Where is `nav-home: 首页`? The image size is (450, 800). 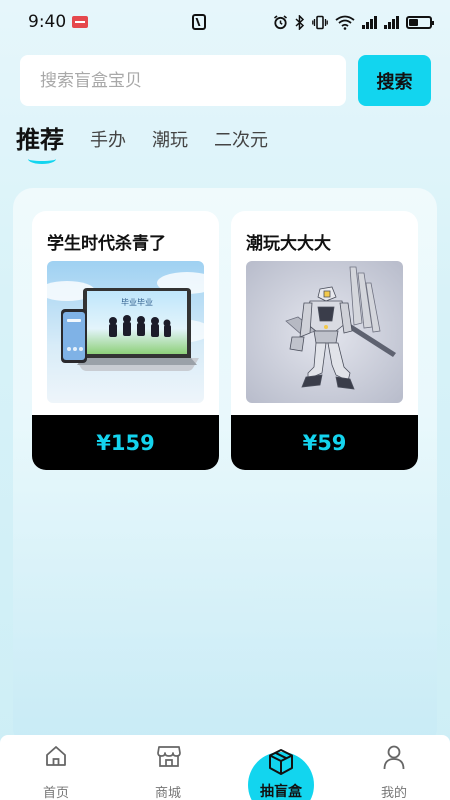
nav-home: 首页 is located at coordinates (56, 767).